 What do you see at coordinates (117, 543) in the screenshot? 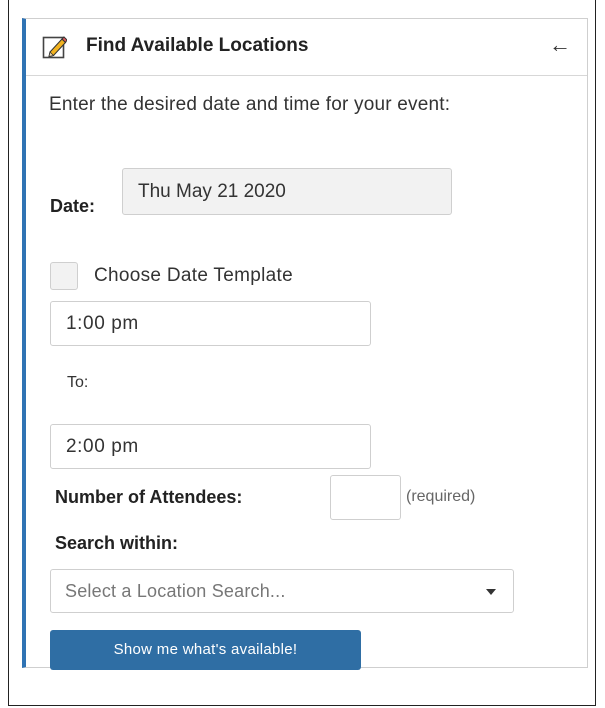
I see `search-within-label: Search within:` at bounding box center [117, 543].